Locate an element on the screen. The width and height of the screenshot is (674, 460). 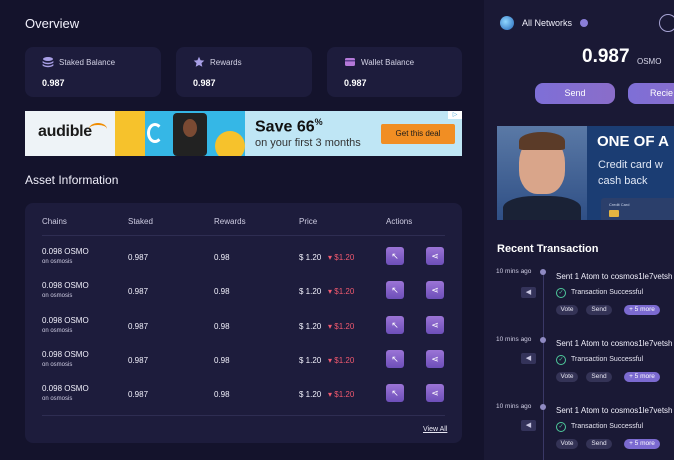
recent-transaction-title: Recent Transaction is located at coordinates (548, 249).